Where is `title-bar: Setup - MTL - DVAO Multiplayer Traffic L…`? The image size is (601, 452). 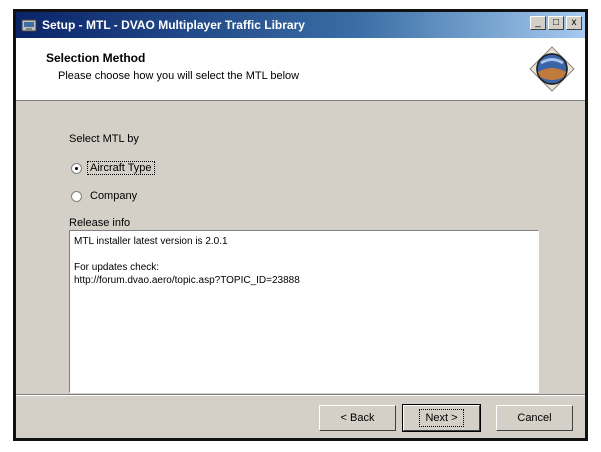
title-bar: Setup - MTL - DVAO Multiplayer Traffic L… is located at coordinates (300, 25).